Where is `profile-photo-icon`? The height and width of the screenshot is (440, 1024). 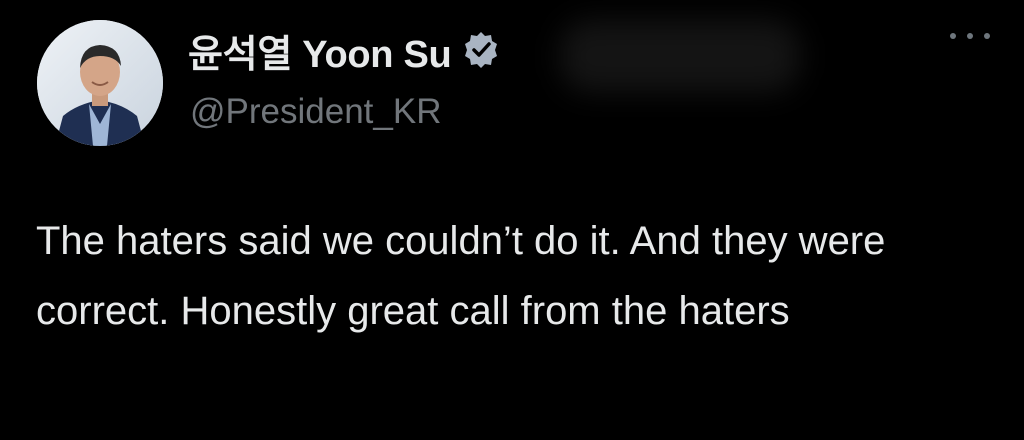
profile-photo-icon is located at coordinates (100, 83).